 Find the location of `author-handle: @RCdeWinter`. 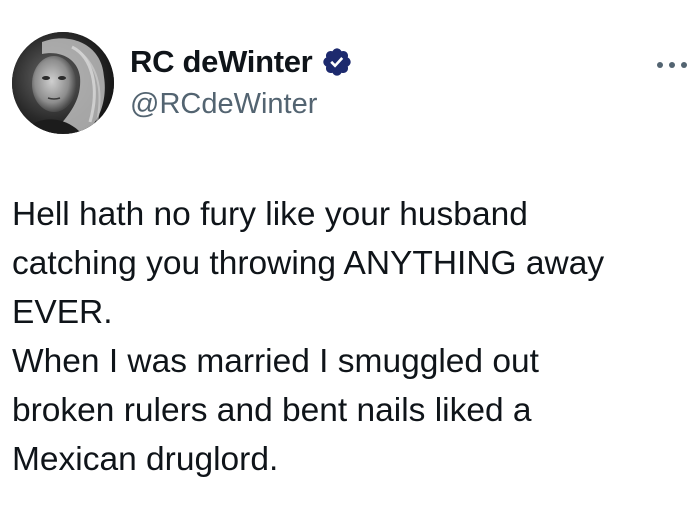

author-handle: @RCdeWinter is located at coordinates (241, 104).